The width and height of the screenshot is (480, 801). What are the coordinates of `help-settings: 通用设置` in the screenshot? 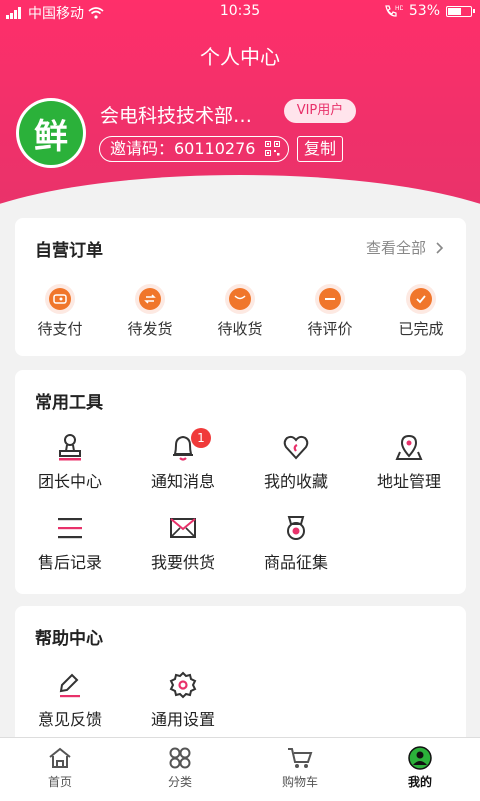 It's located at (183, 700).